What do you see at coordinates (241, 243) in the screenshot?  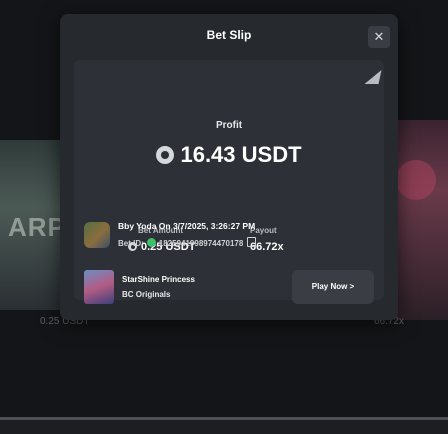 I see `bet-id-suffix: 8` at bounding box center [241, 243].